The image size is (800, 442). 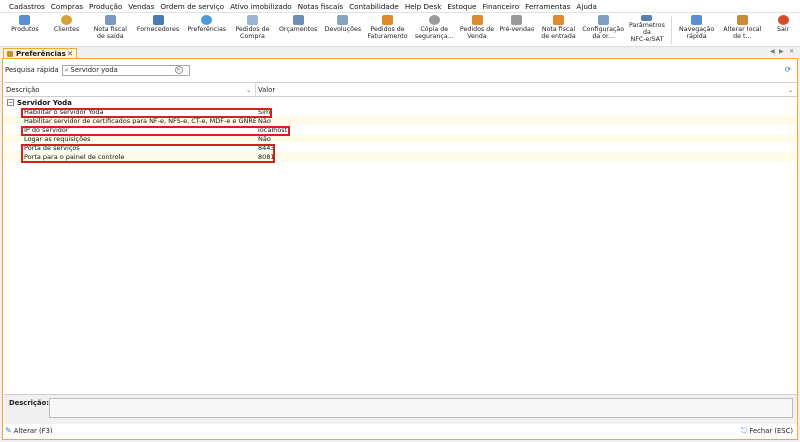 What do you see at coordinates (64, 111) in the screenshot?
I see `row-description: Habilitar o servidor Yoda` at bounding box center [64, 111].